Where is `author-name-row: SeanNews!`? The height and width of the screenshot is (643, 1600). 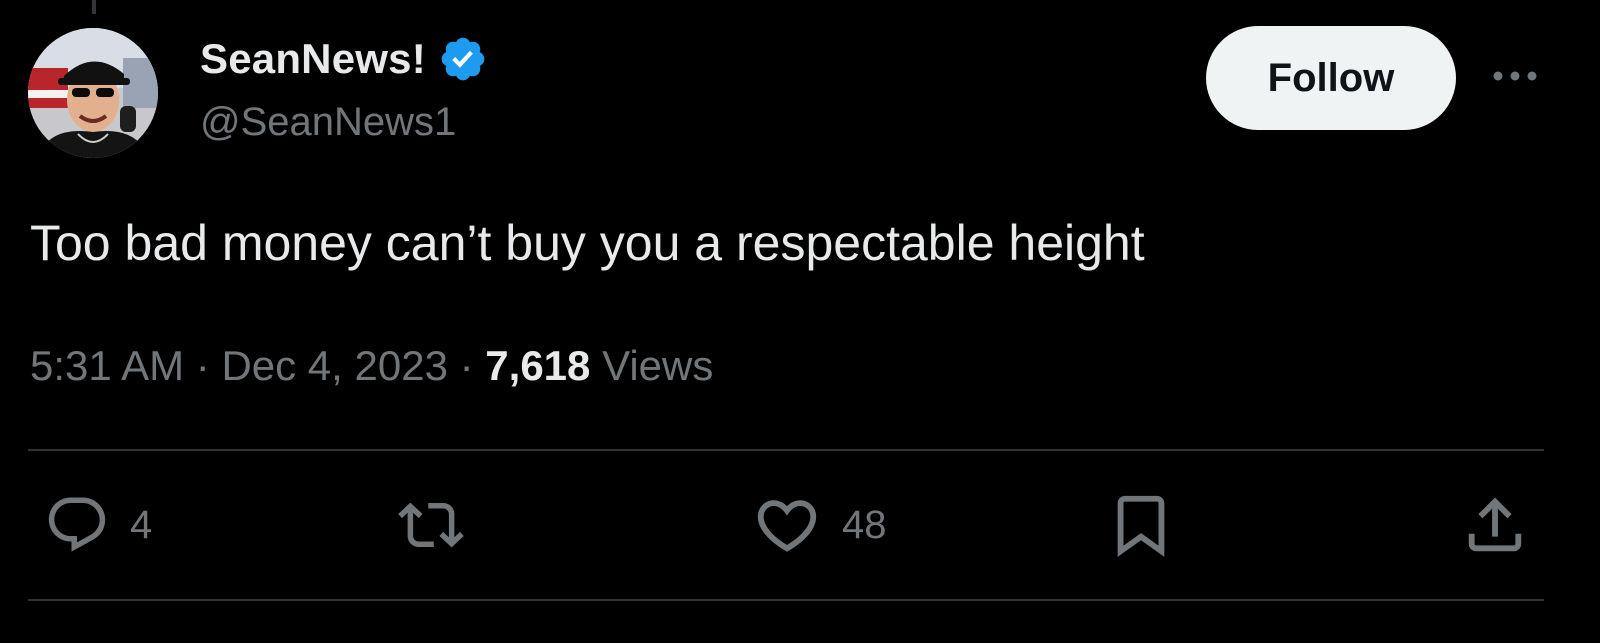
author-name-row: SeanNews! is located at coordinates (344, 59).